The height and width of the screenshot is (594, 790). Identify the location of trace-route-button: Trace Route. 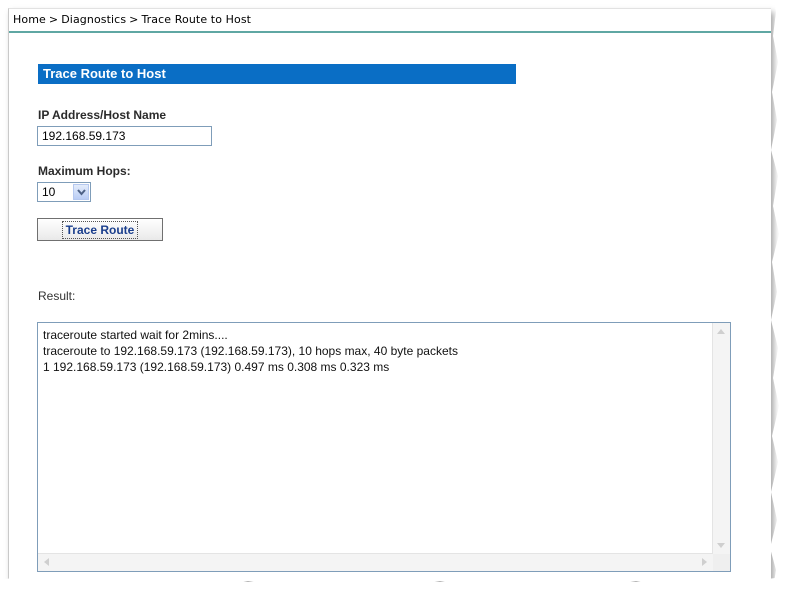
(100, 229).